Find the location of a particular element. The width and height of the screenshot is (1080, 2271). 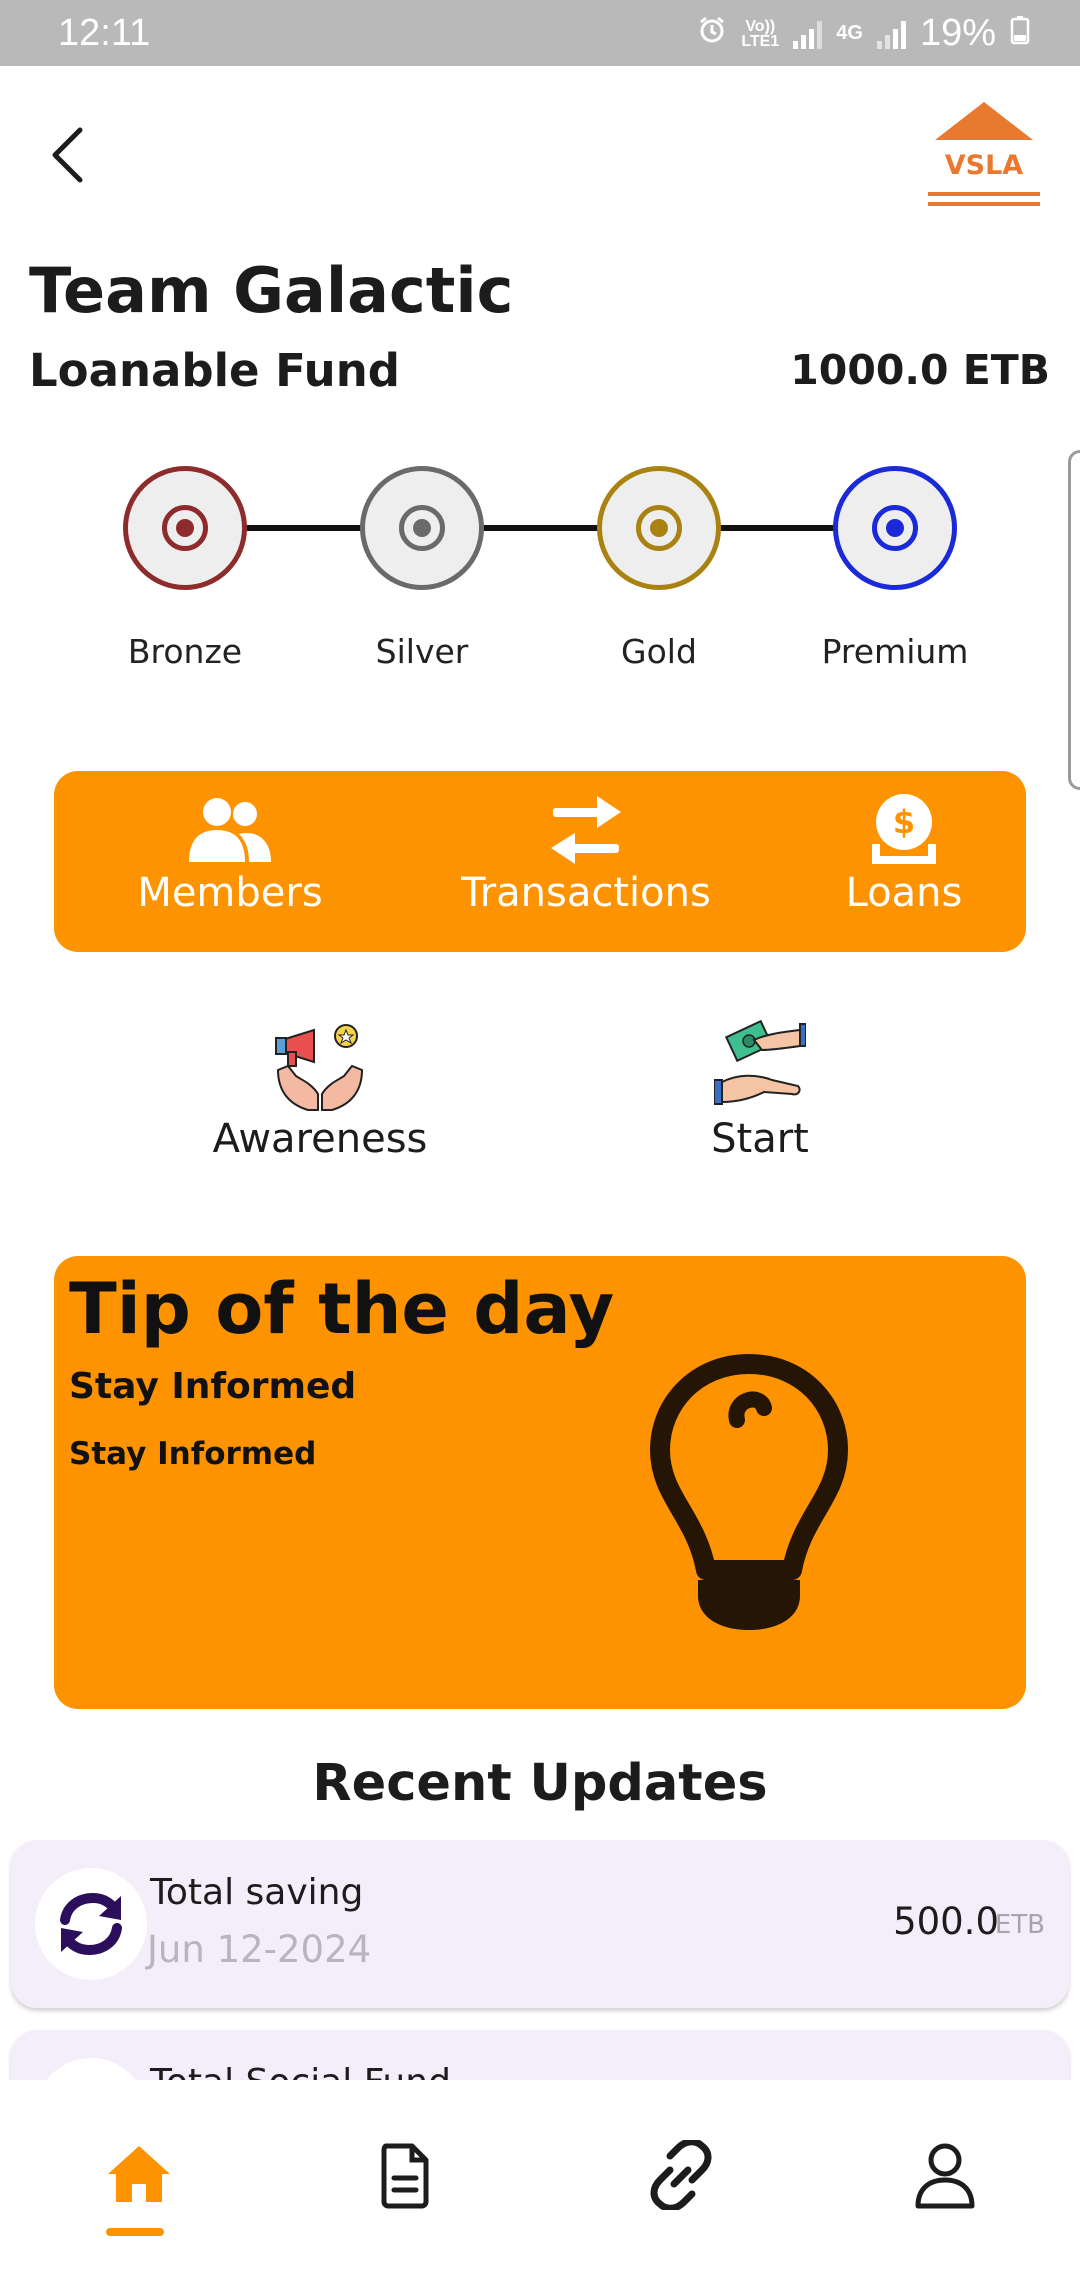

tier-gold-icon is located at coordinates (659, 528).